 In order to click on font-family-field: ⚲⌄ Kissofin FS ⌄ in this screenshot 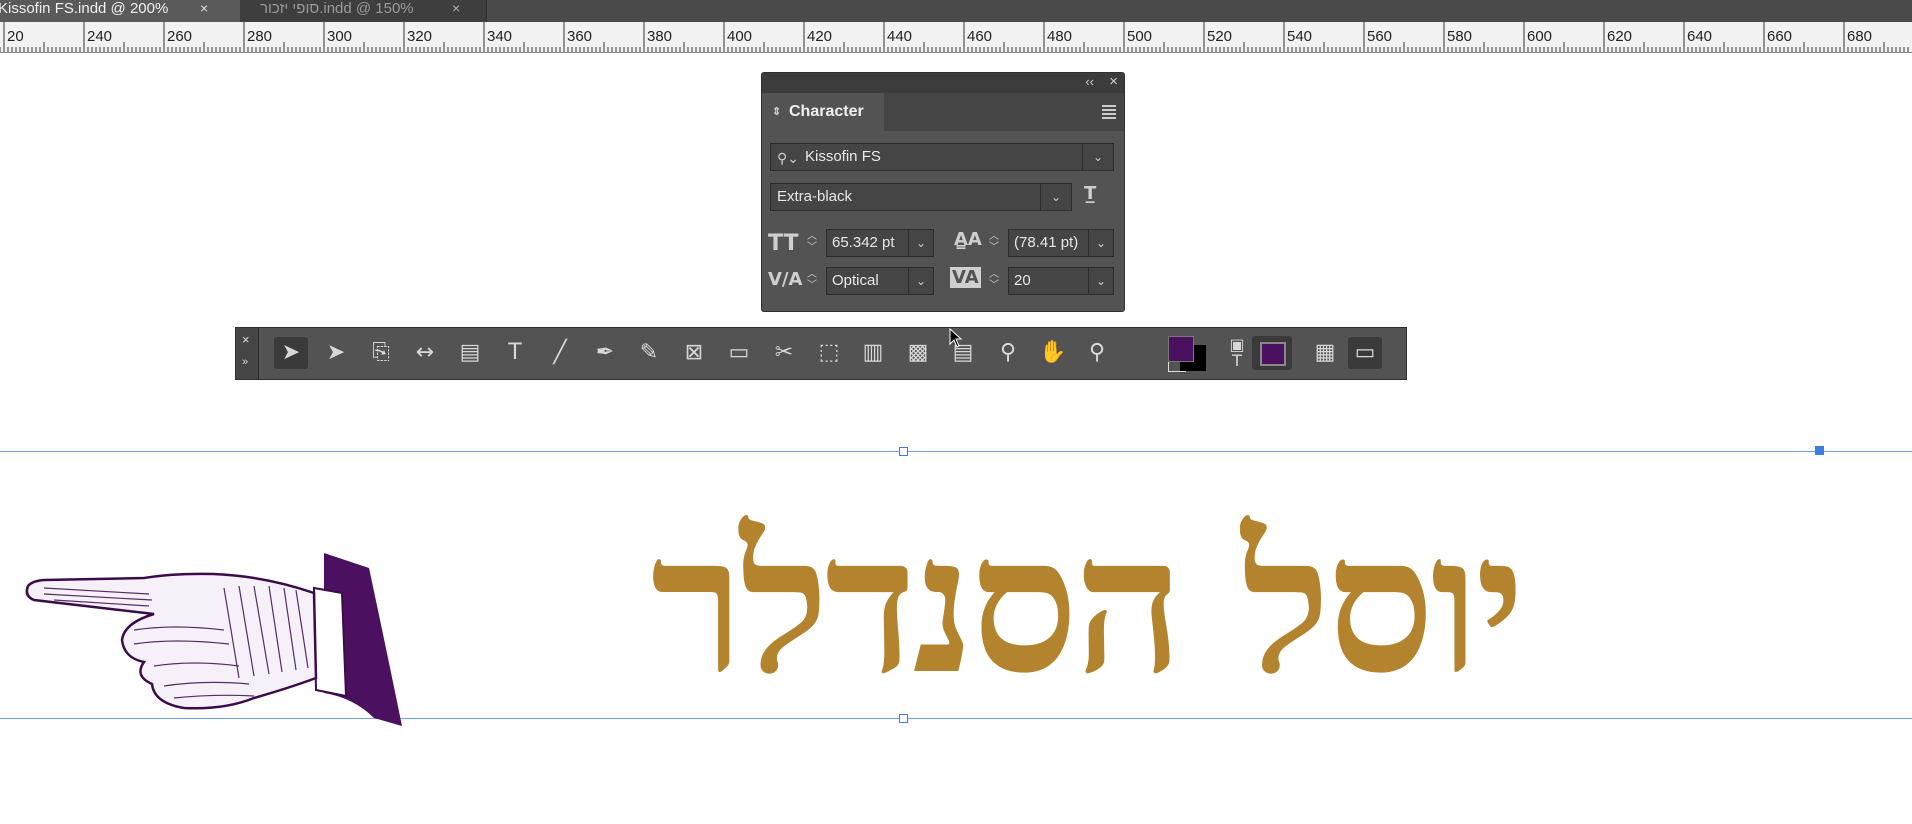, I will do `click(942, 157)`.